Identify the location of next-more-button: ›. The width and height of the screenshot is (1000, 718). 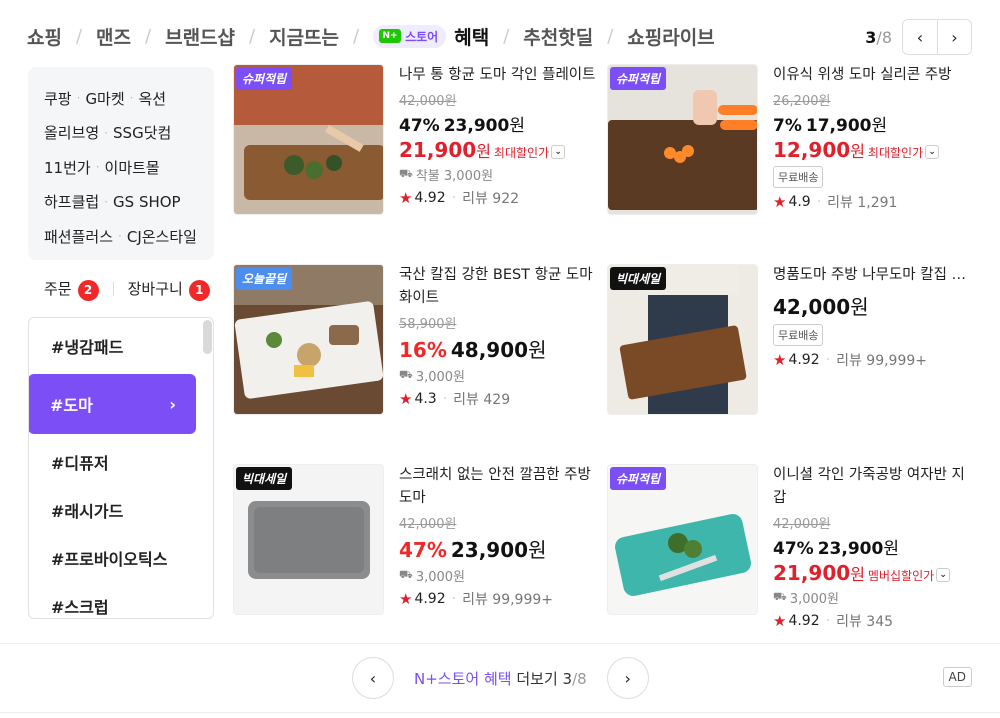
(627, 678).